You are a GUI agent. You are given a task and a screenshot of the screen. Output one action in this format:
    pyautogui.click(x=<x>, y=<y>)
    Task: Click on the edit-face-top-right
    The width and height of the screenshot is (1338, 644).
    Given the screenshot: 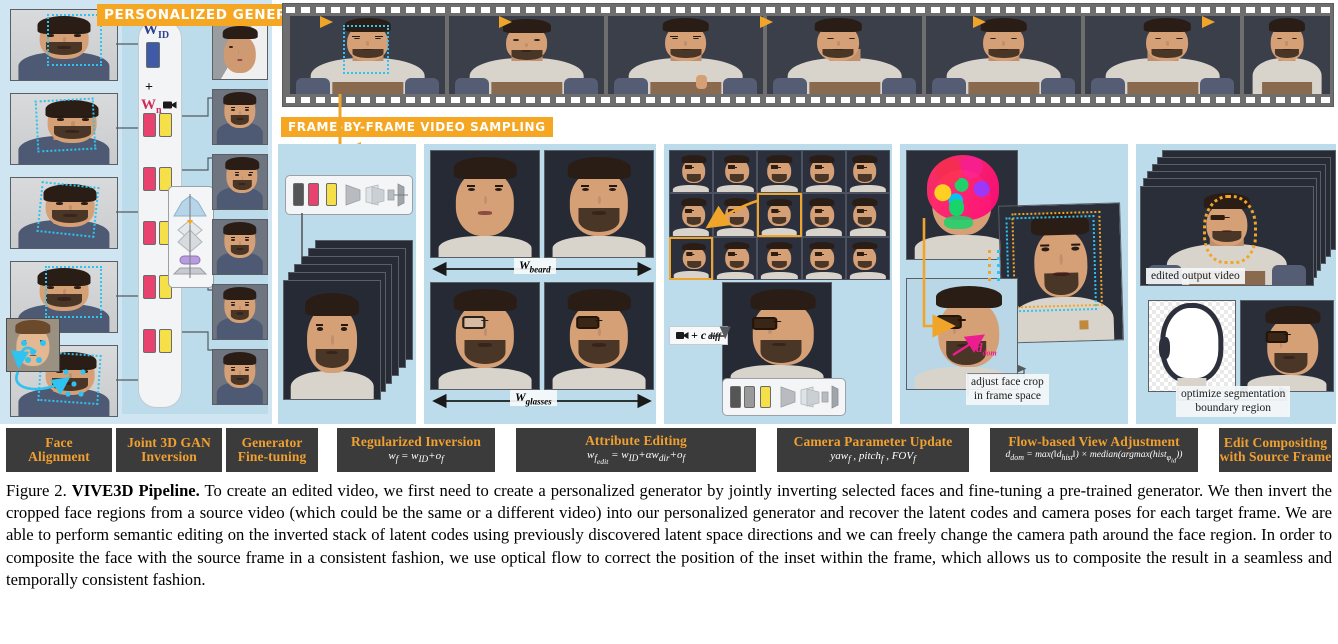 What is the action you would take?
    pyautogui.click(x=599, y=204)
    